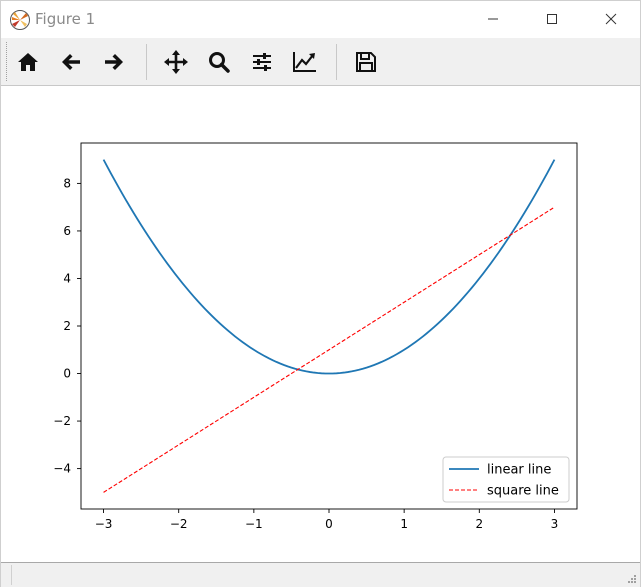 The image size is (641, 587). Describe the element at coordinates (519, 470) in the screenshot. I see `legend-label: linear line` at that location.